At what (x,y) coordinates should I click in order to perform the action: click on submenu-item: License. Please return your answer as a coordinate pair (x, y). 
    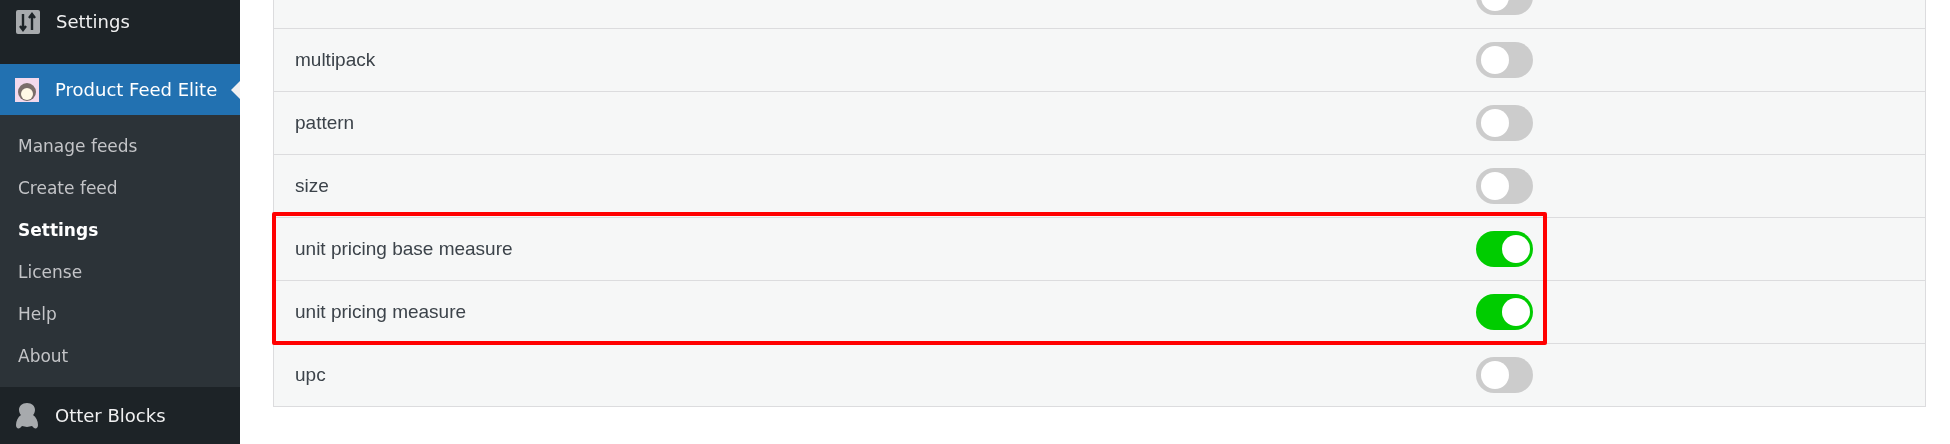
    Looking at the image, I should click on (50, 272).